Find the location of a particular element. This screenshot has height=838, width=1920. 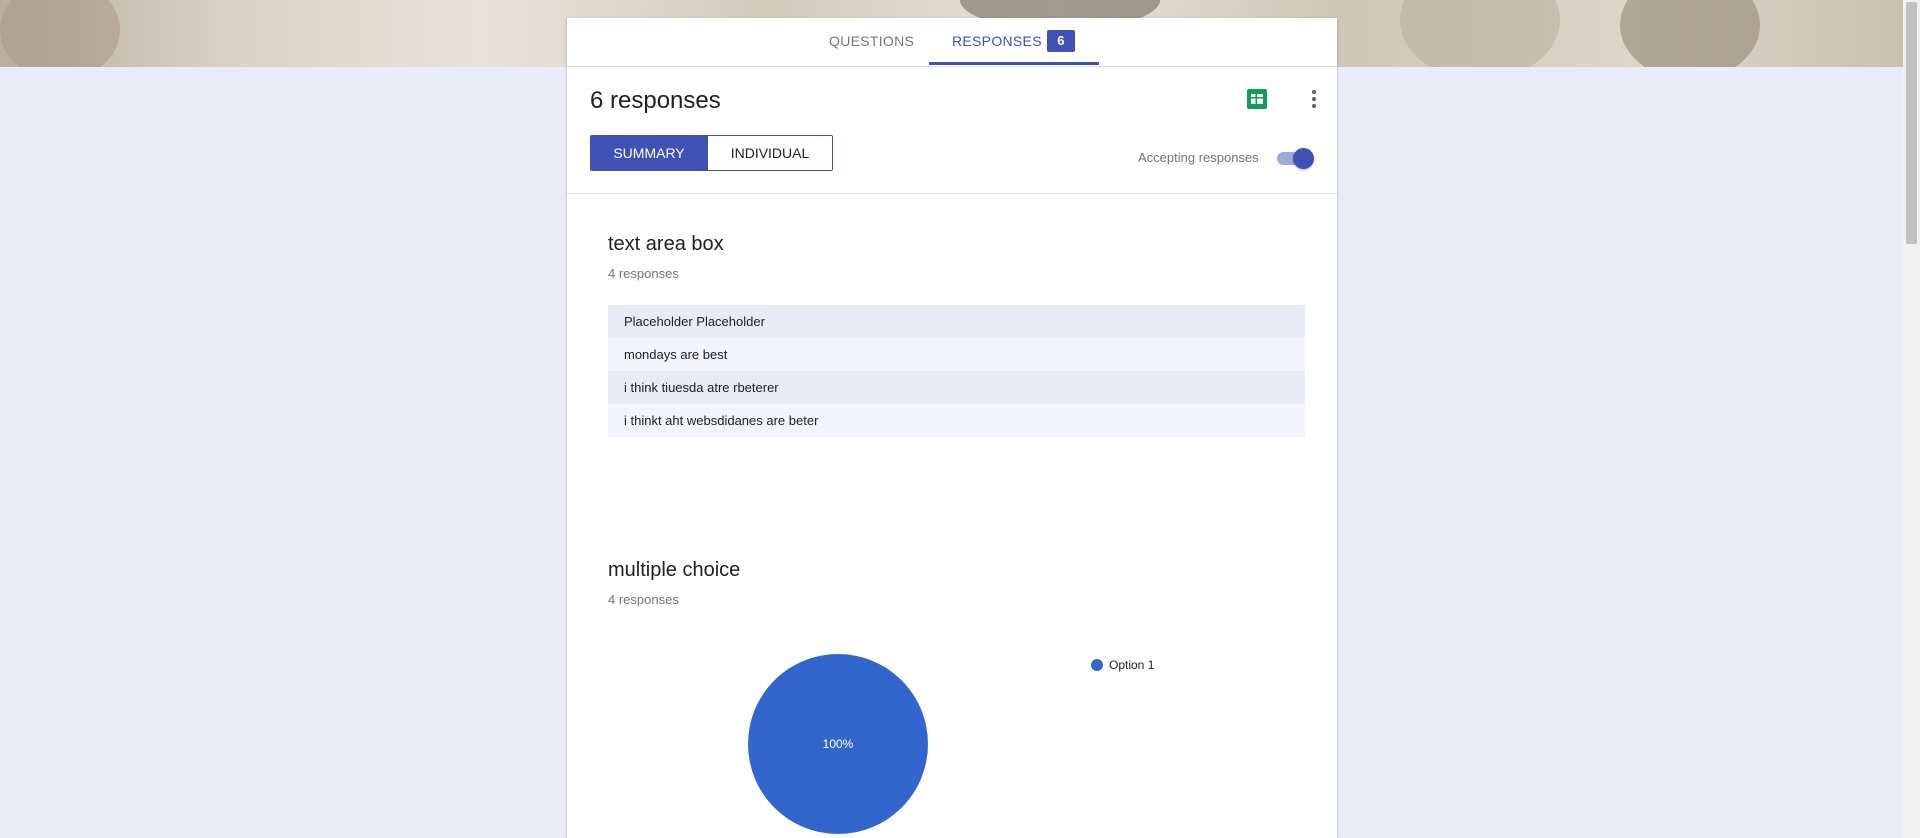

list-item: i think tiuesda atre rbeterer is located at coordinates (956, 387).